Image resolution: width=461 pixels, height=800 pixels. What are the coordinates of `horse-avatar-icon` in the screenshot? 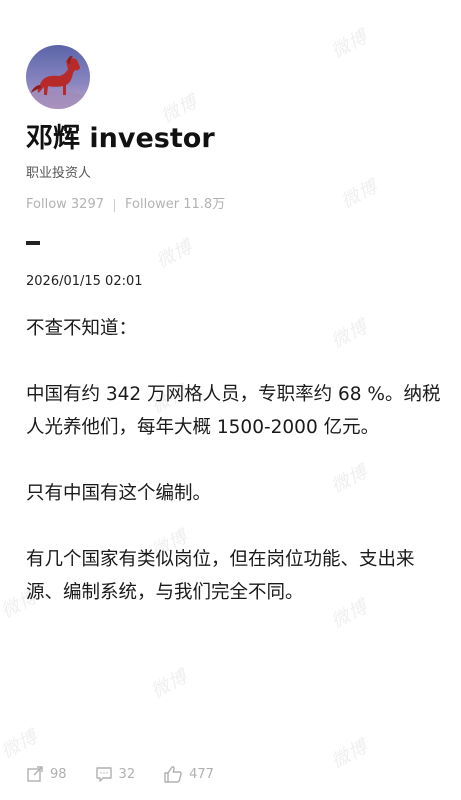 It's located at (58, 77).